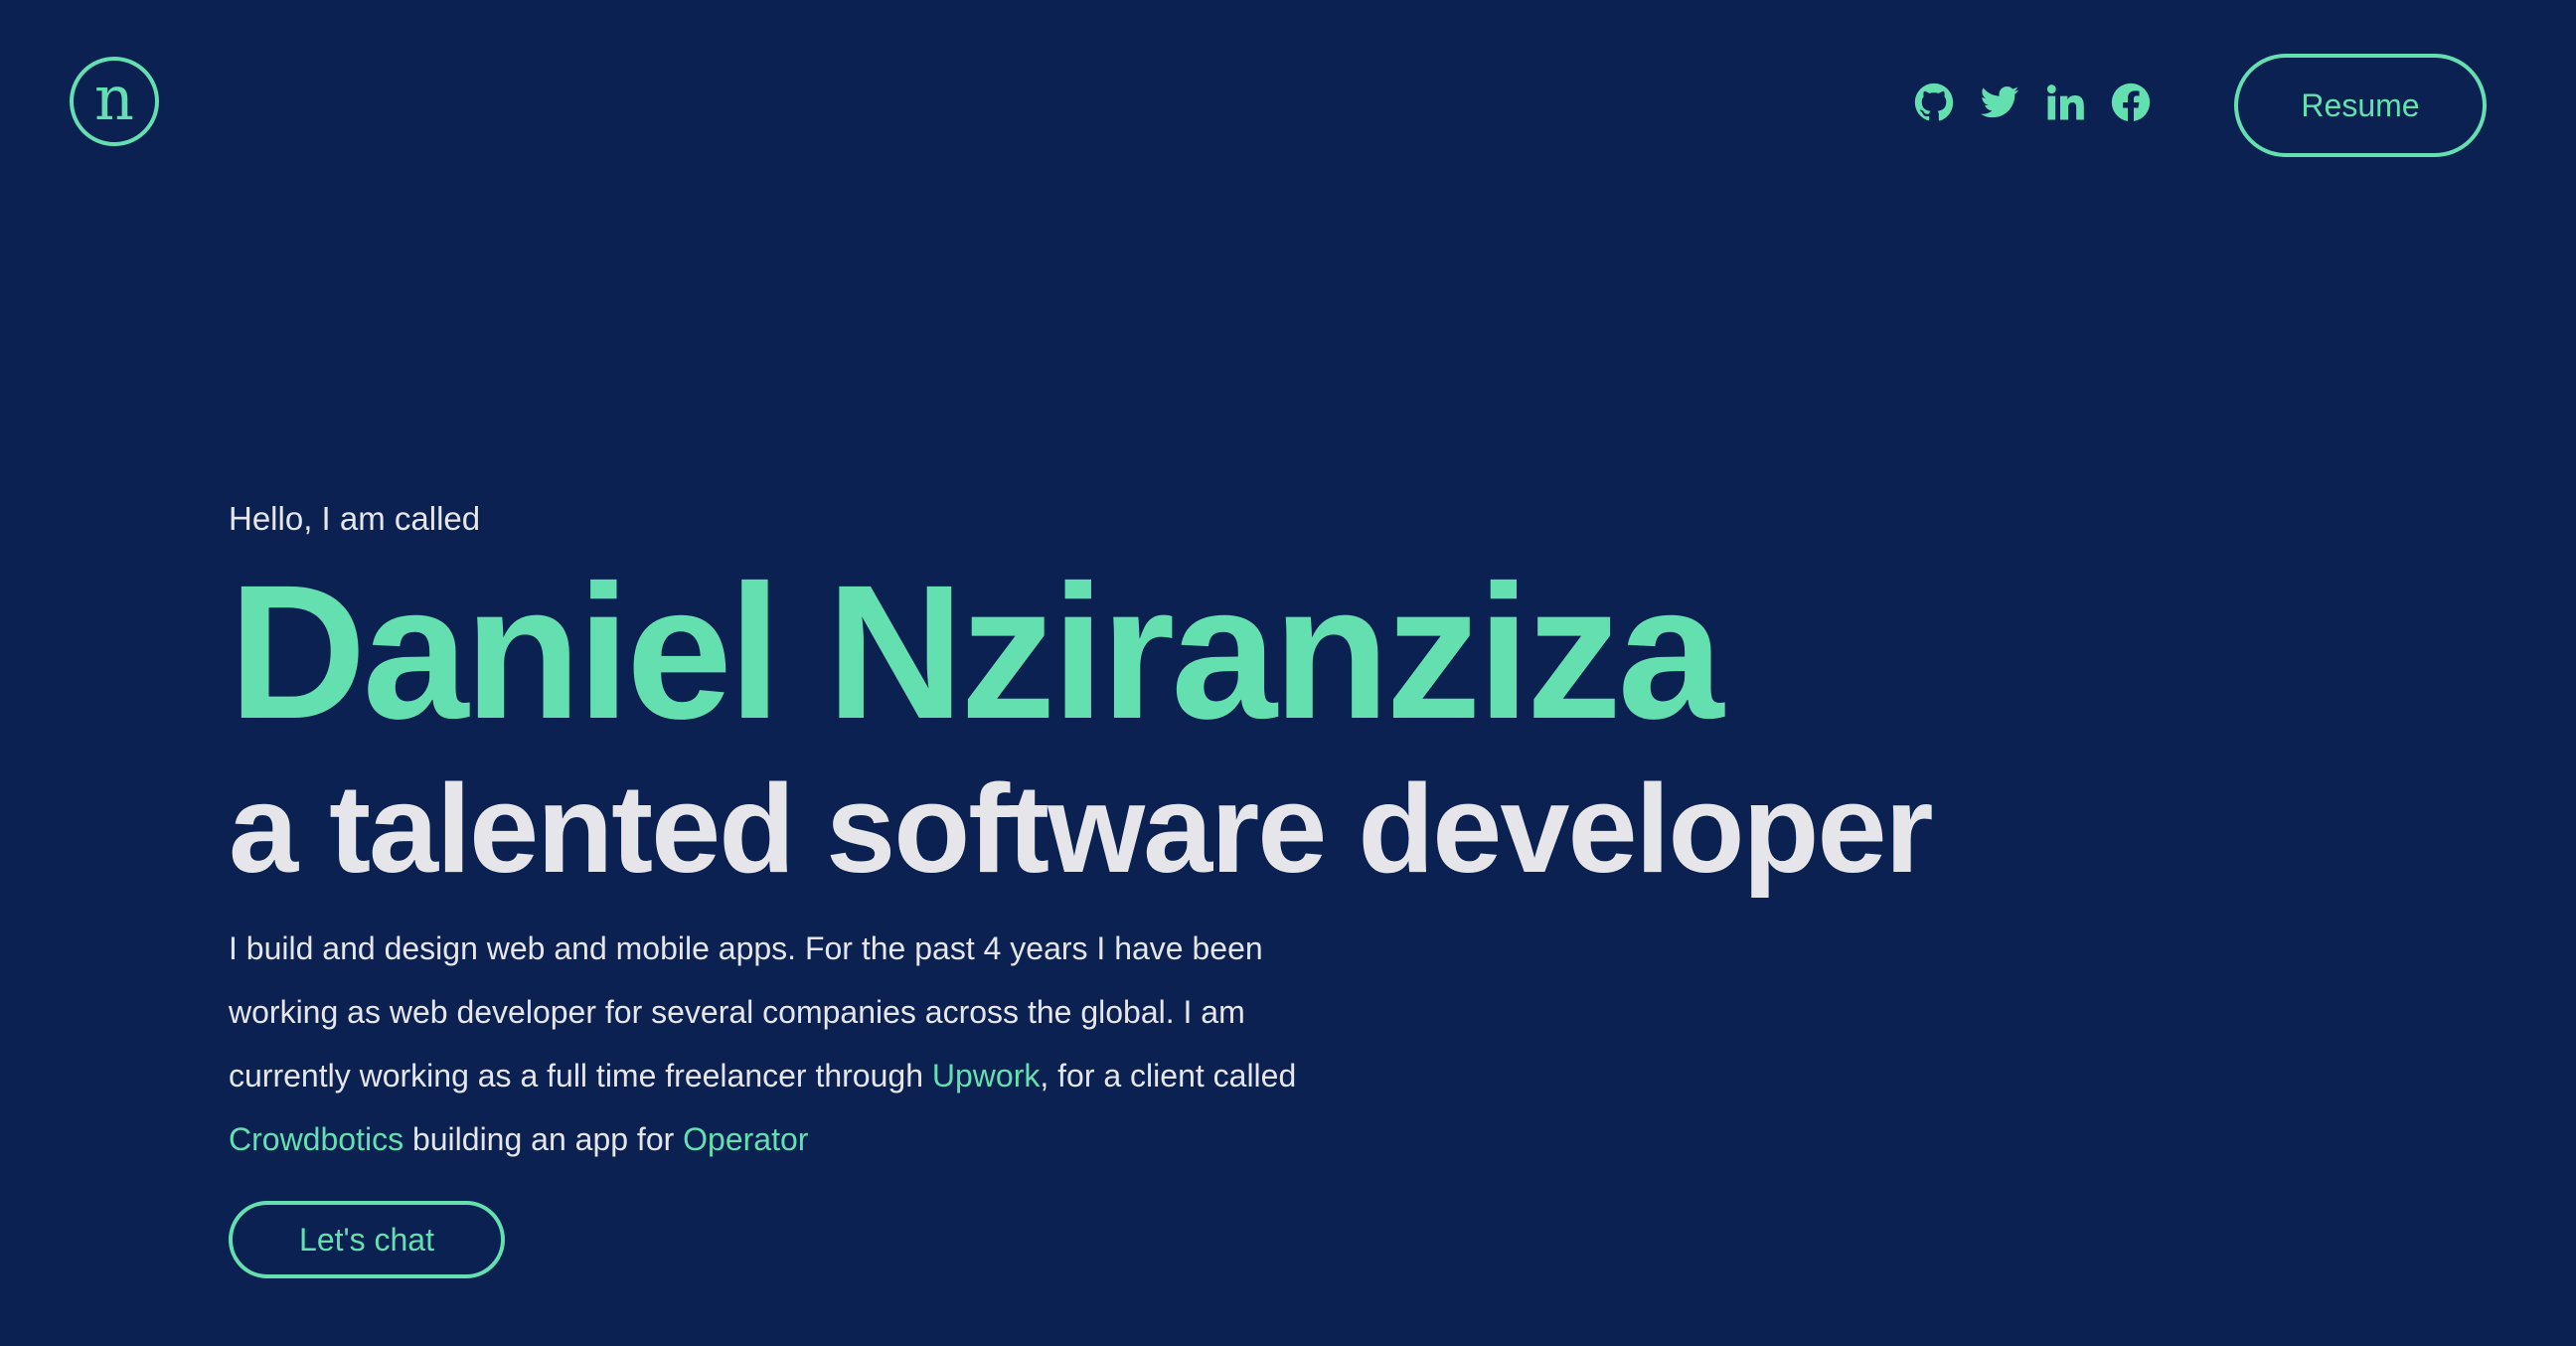  I want to click on facebook-icon, so click(2131, 102).